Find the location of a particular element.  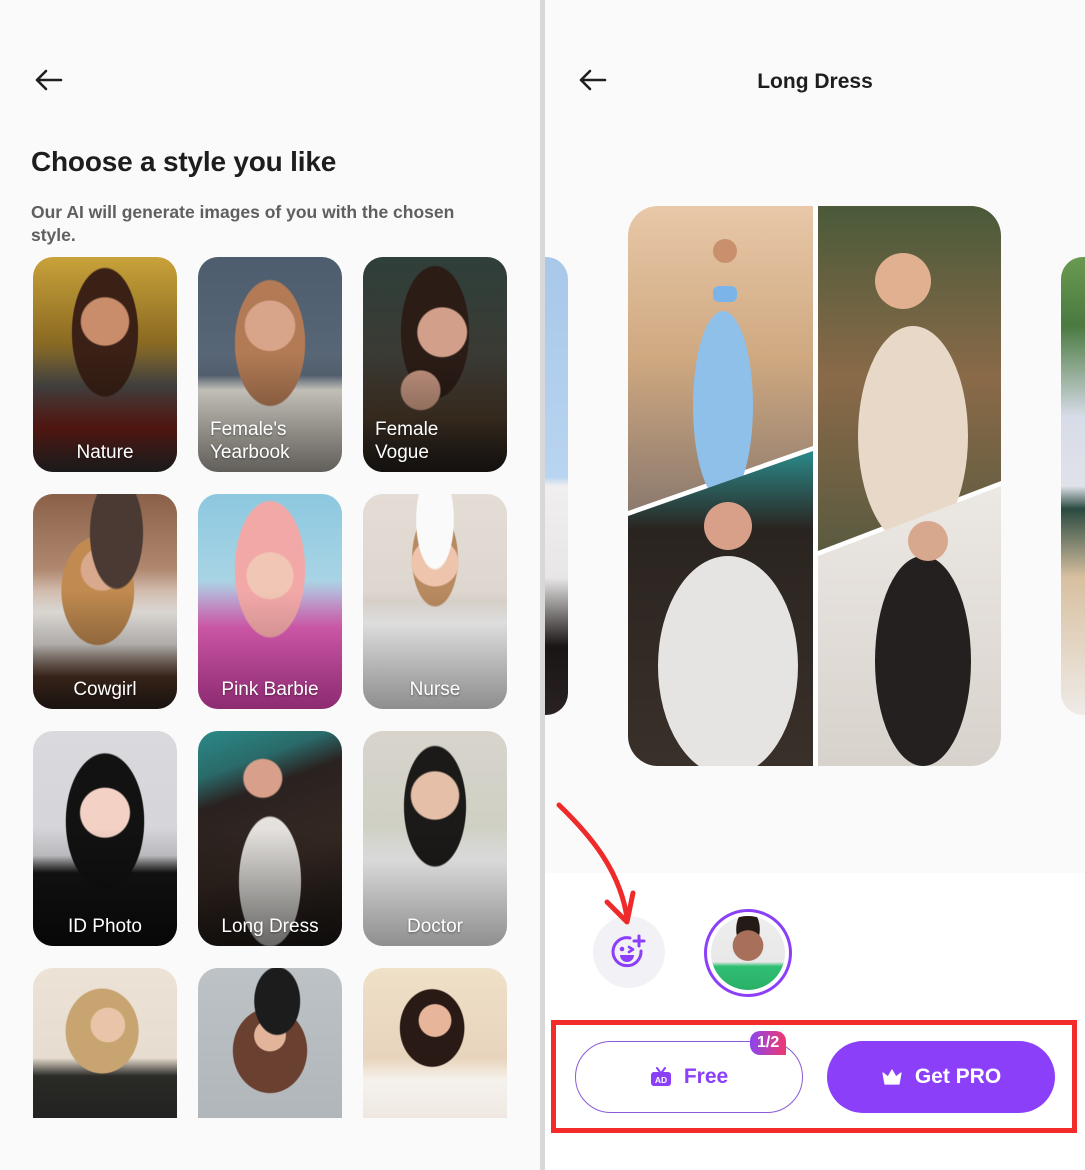

get-pro-button: Get PRO is located at coordinates (941, 1077).